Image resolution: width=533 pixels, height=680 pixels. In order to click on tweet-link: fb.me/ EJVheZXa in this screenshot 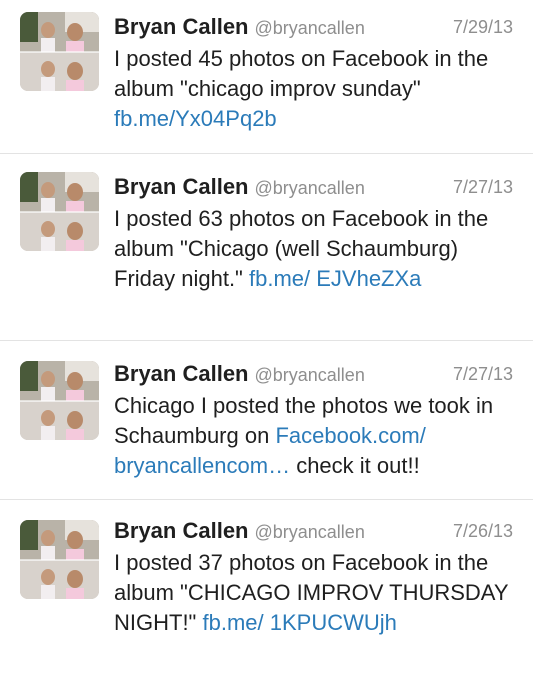, I will do `click(335, 278)`.